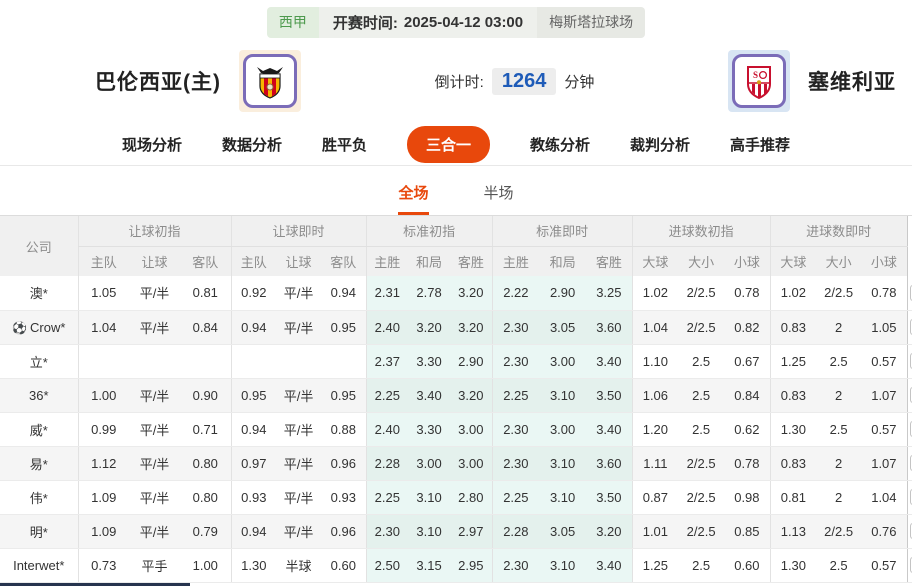 The image size is (912, 586). What do you see at coordinates (39, 531) in the screenshot?
I see `company-name: 明*` at bounding box center [39, 531].